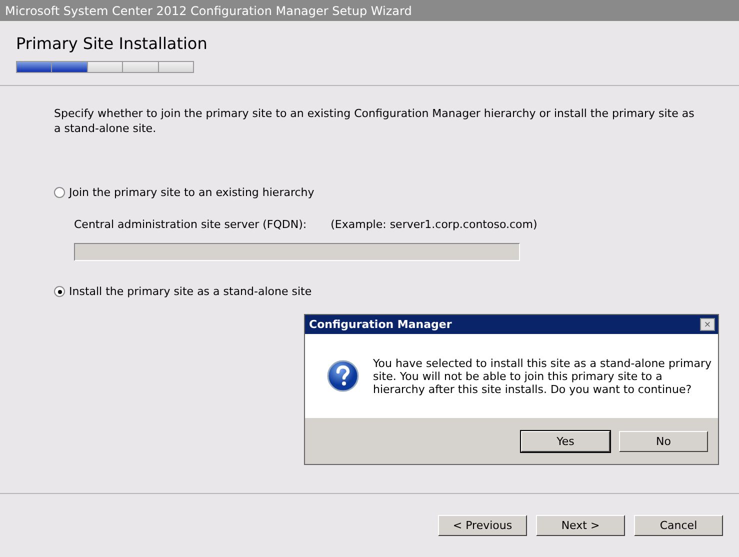 This screenshot has width=739, height=557. I want to click on example-text: (Example: server1.corp.contoso.com), so click(434, 224).